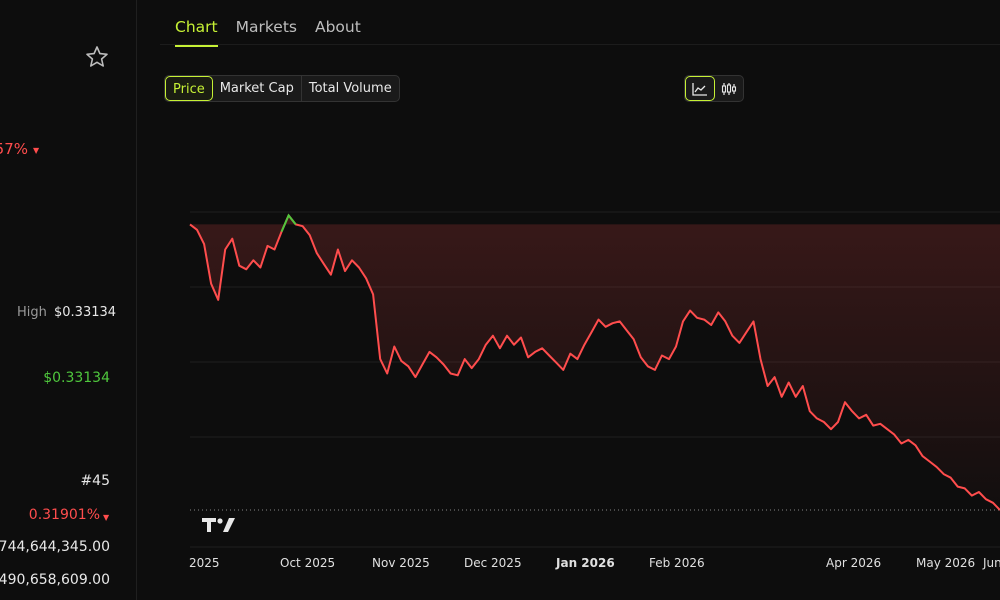  I want to click on x-tick-label: Apr 2026, so click(853, 563).